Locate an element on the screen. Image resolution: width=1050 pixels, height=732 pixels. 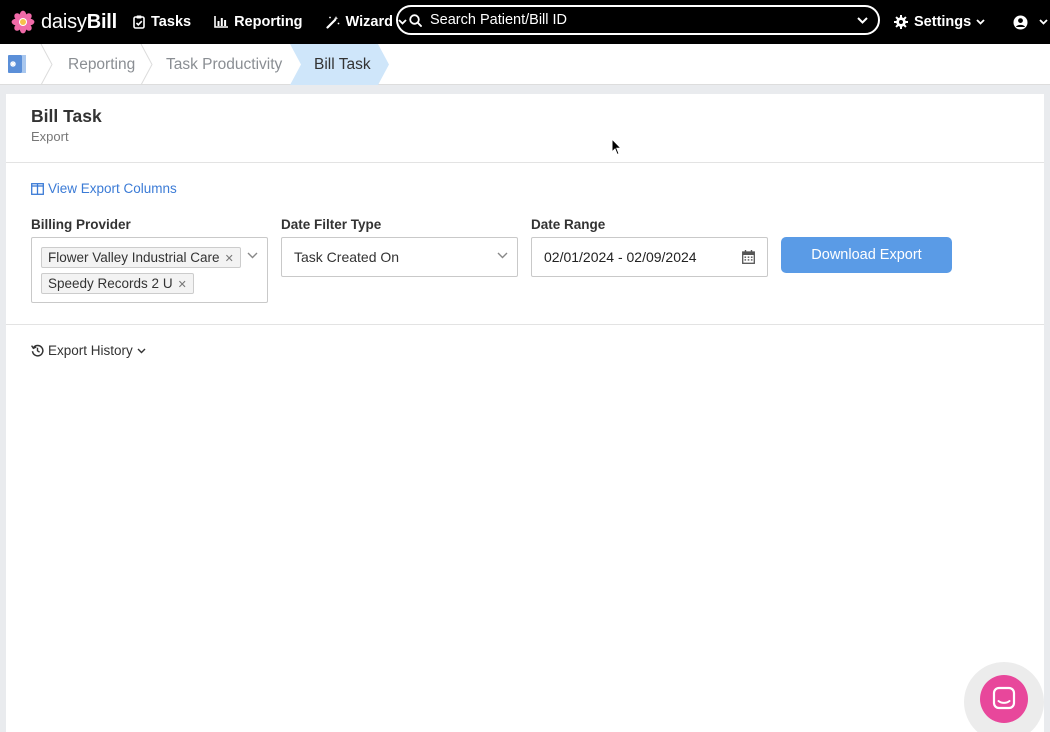
selected-provider-tag: Flower Valley Industrial Care ✕ is located at coordinates (141, 257).